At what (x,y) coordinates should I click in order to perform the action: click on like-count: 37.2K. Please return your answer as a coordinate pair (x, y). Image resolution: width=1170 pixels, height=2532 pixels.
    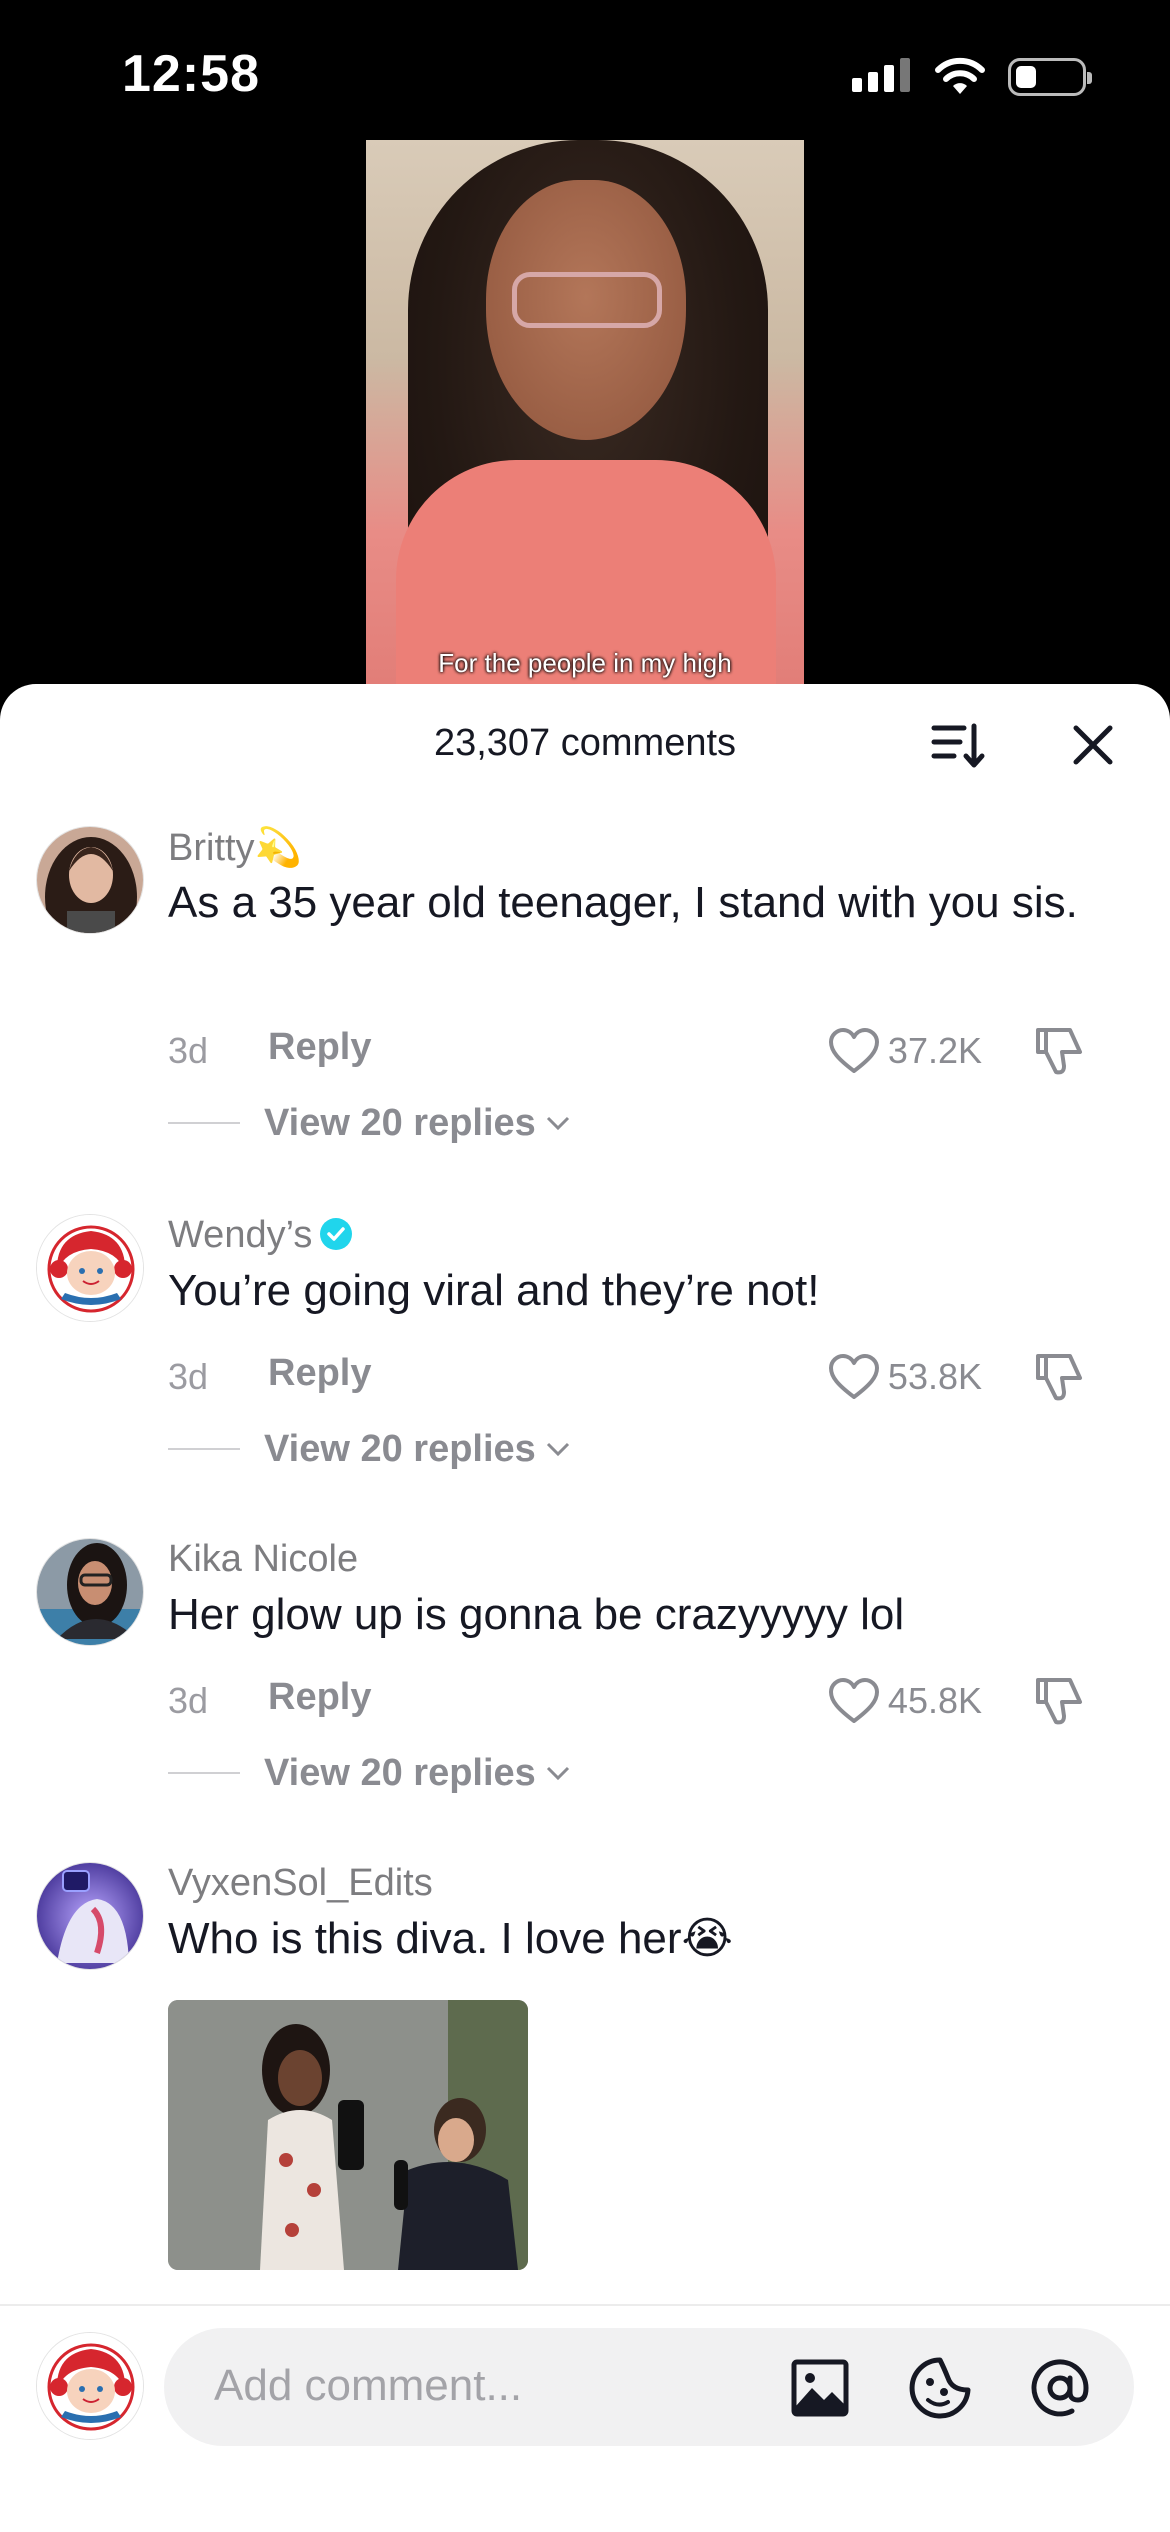
    Looking at the image, I should click on (934, 1050).